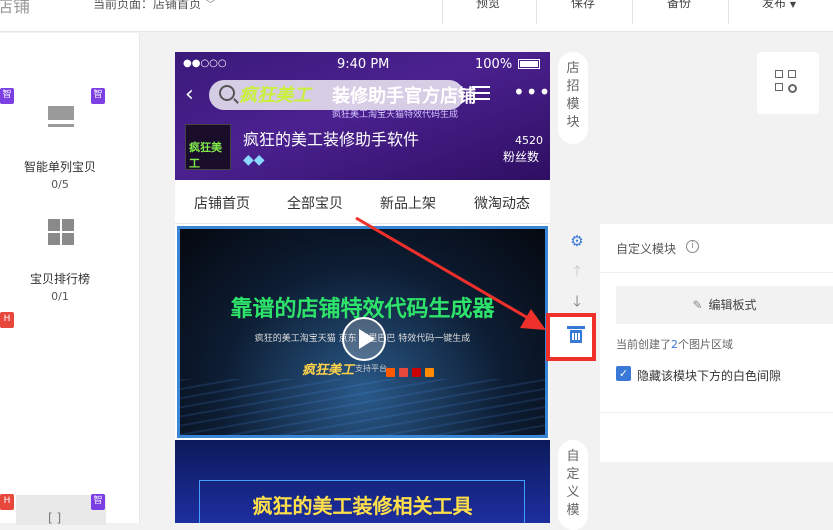  I want to click on edit-layout-label: 编辑板式, so click(732, 305).